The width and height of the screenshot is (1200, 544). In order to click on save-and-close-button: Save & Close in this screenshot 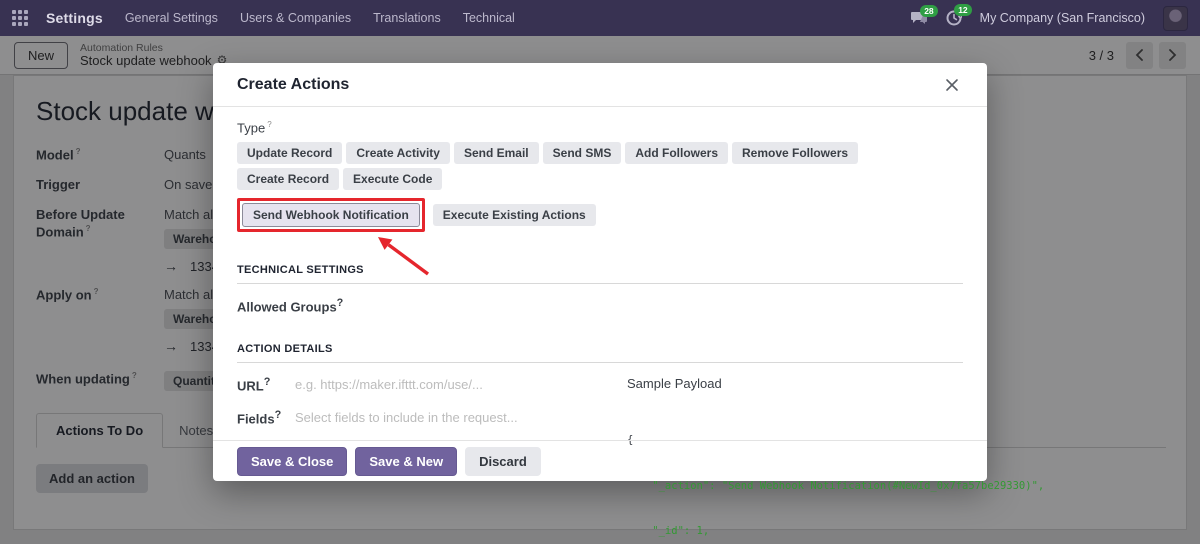, I will do `click(292, 461)`.